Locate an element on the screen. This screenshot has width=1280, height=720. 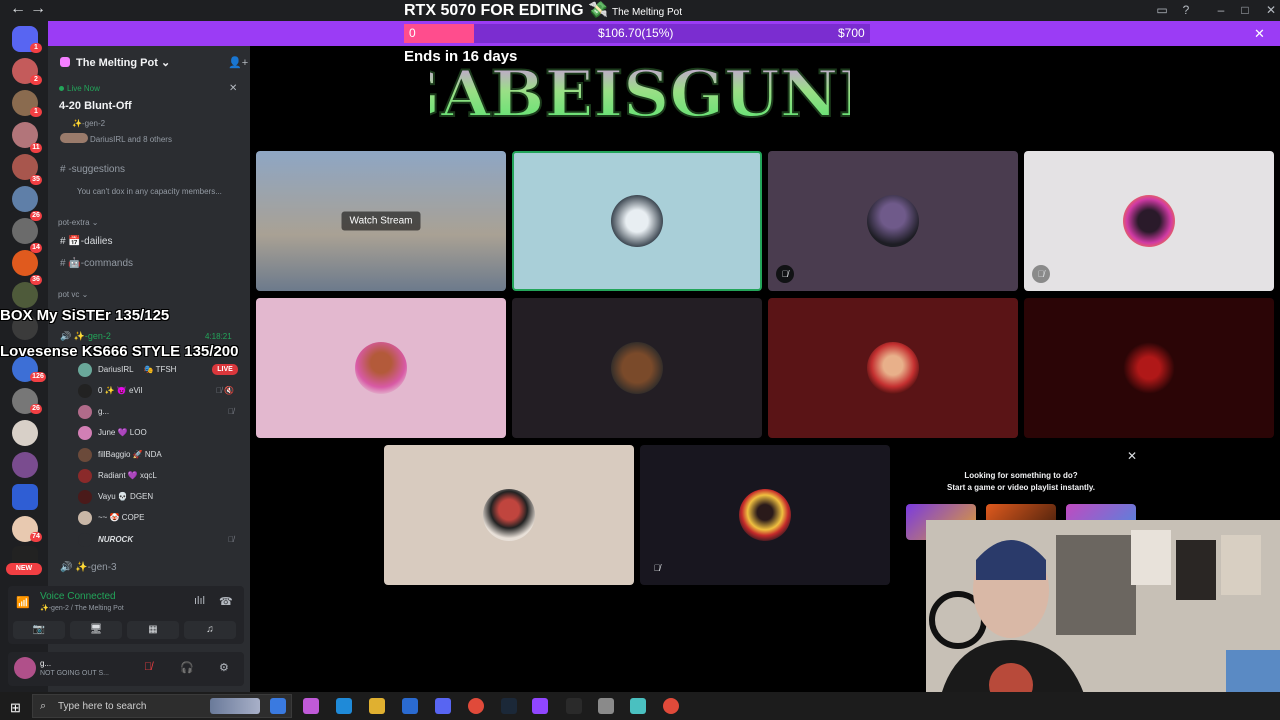
settings-gear-icon: ⚙ is located at coordinates (224, 667).